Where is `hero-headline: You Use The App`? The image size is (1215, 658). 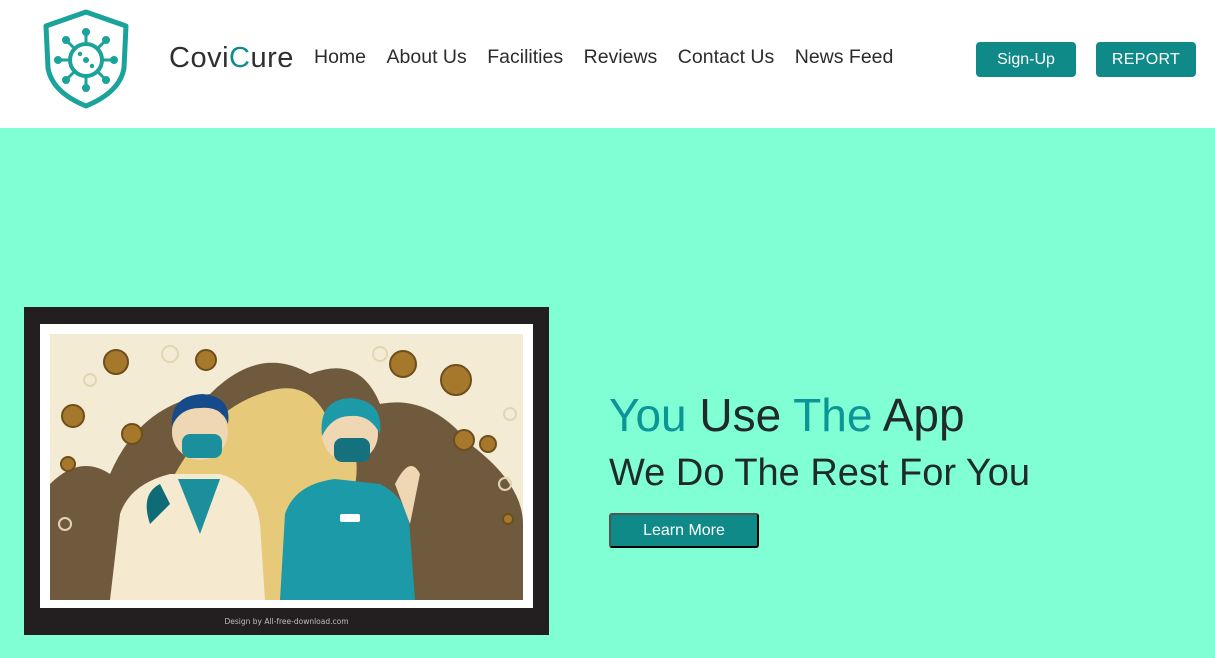
hero-headline: You Use The App is located at coordinates (787, 415).